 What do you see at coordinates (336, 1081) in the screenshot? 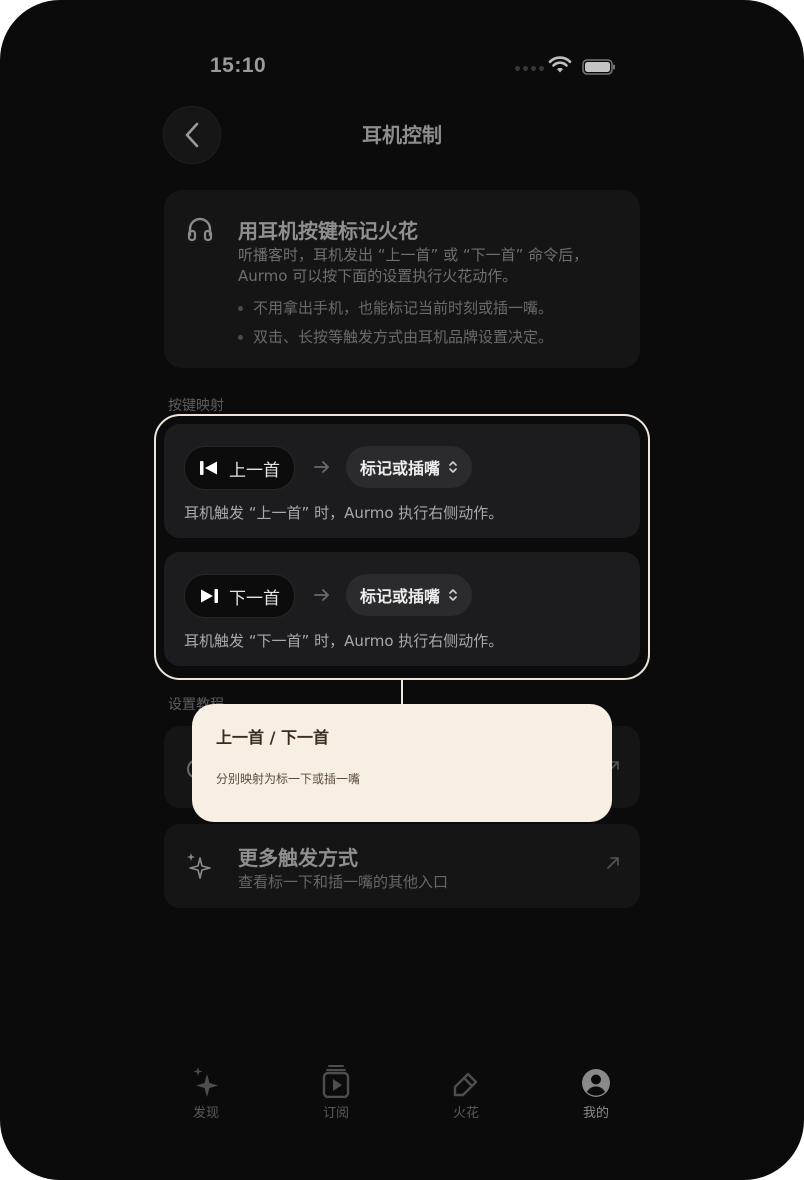
I see `subscription-icon` at bounding box center [336, 1081].